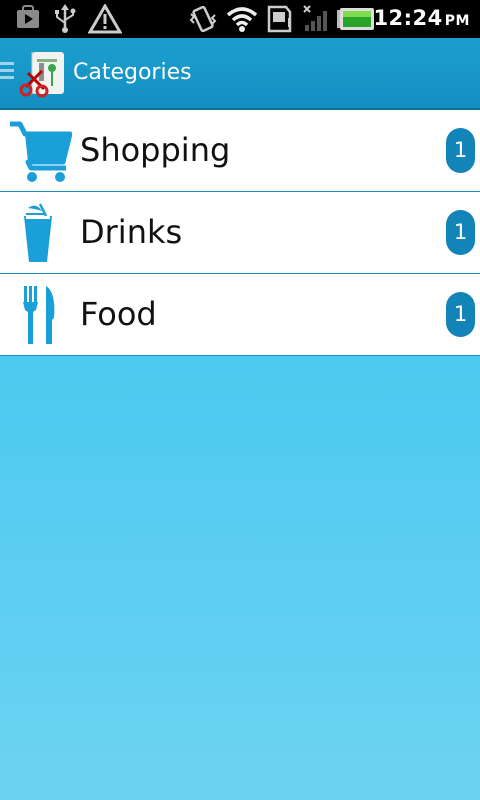 This screenshot has width=480, height=800. I want to click on warning-icon, so click(105, 19).